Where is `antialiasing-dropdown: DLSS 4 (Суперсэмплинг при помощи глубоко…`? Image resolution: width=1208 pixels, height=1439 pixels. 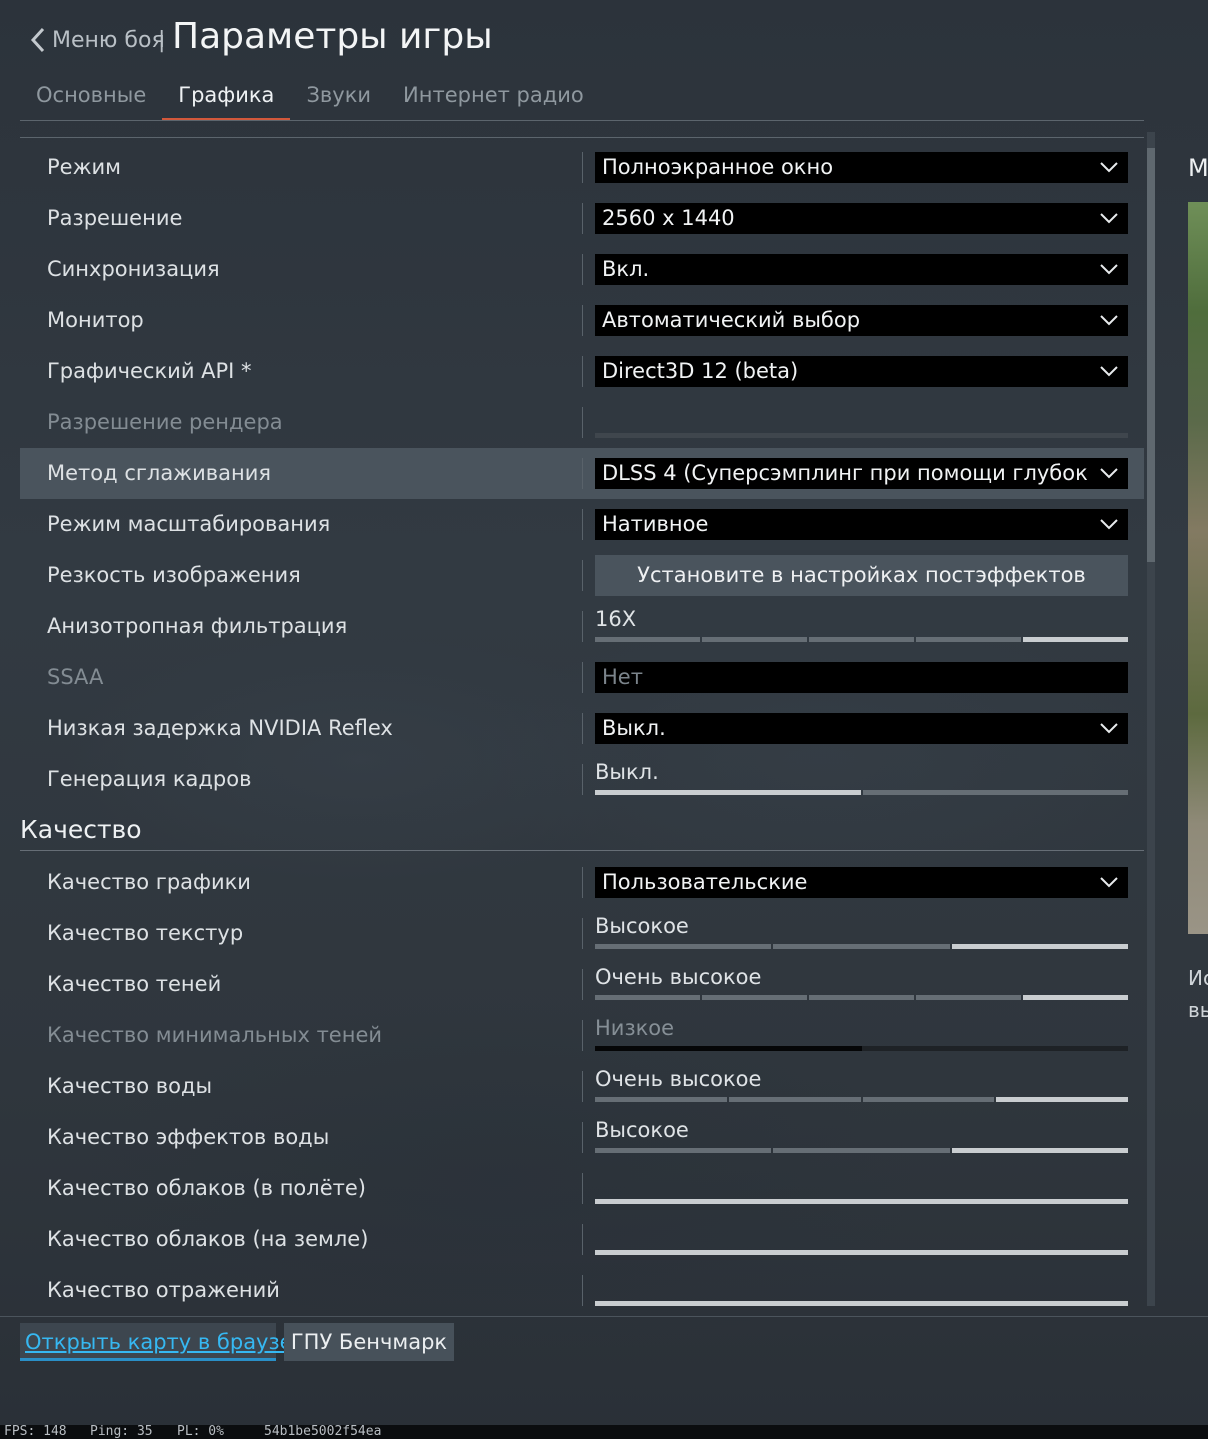 antialiasing-dropdown: DLSS 4 (Суперсэмплинг при помощи глубоко… is located at coordinates (861, 473).